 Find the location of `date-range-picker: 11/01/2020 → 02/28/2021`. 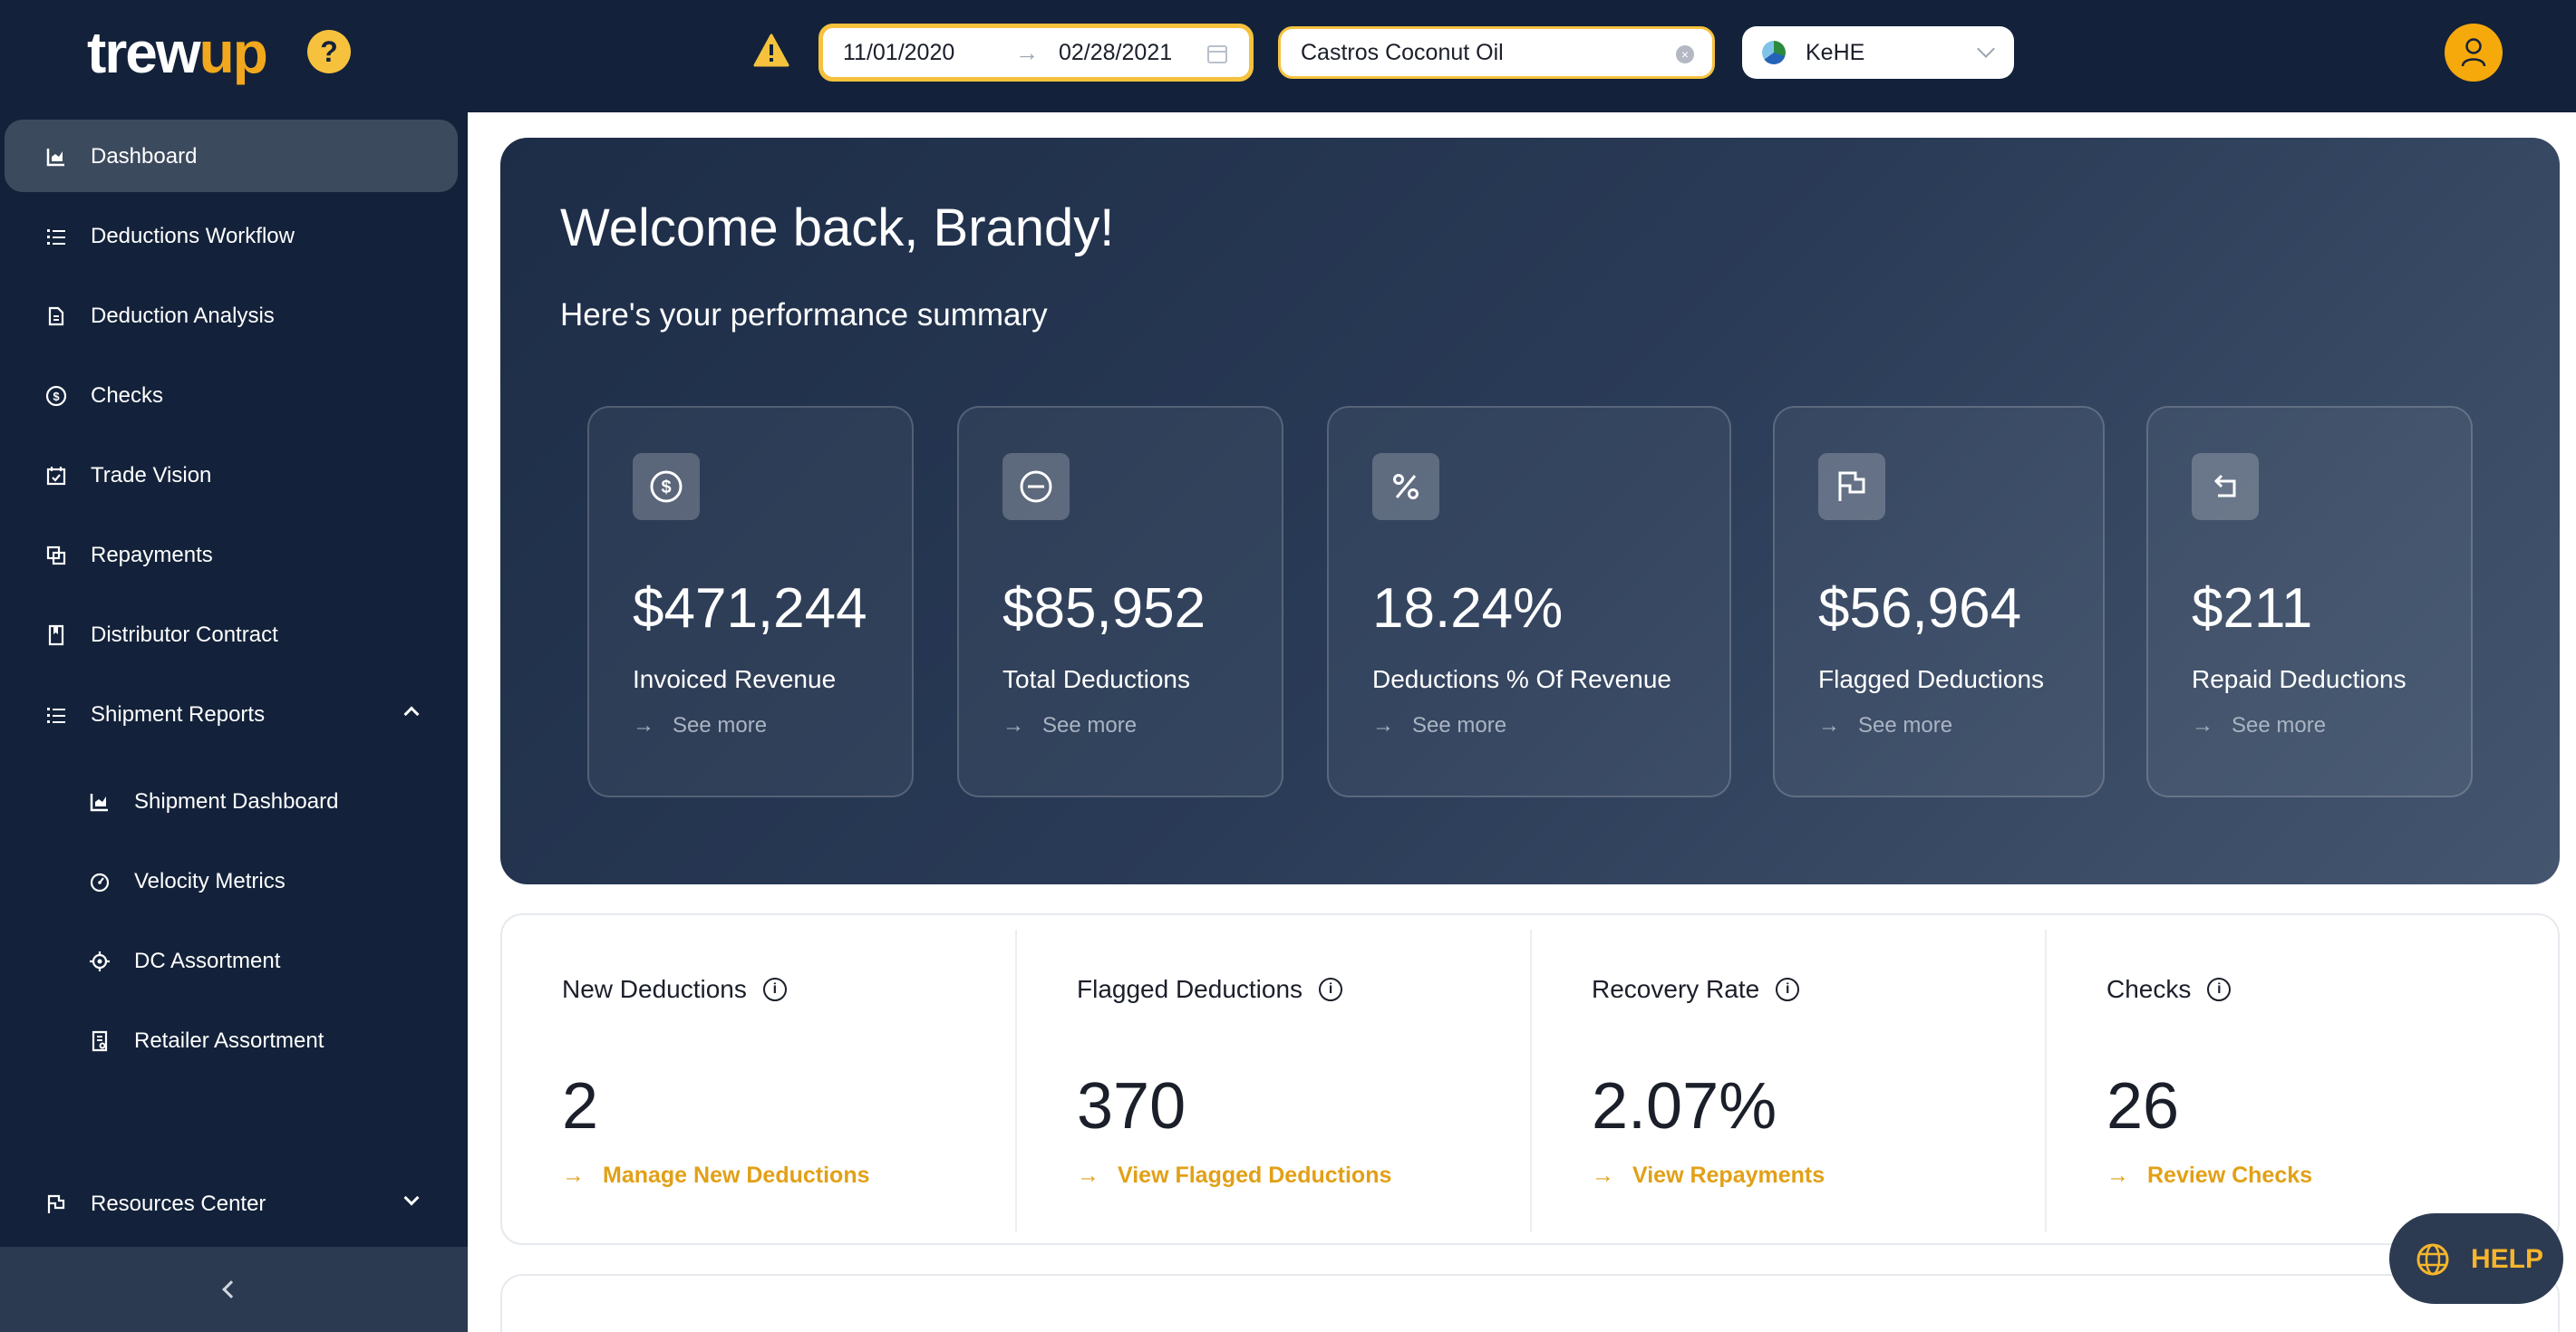

date-range-picker: 11/01/2020 → 02/28/2021 is located at coordinates (1036, 53).